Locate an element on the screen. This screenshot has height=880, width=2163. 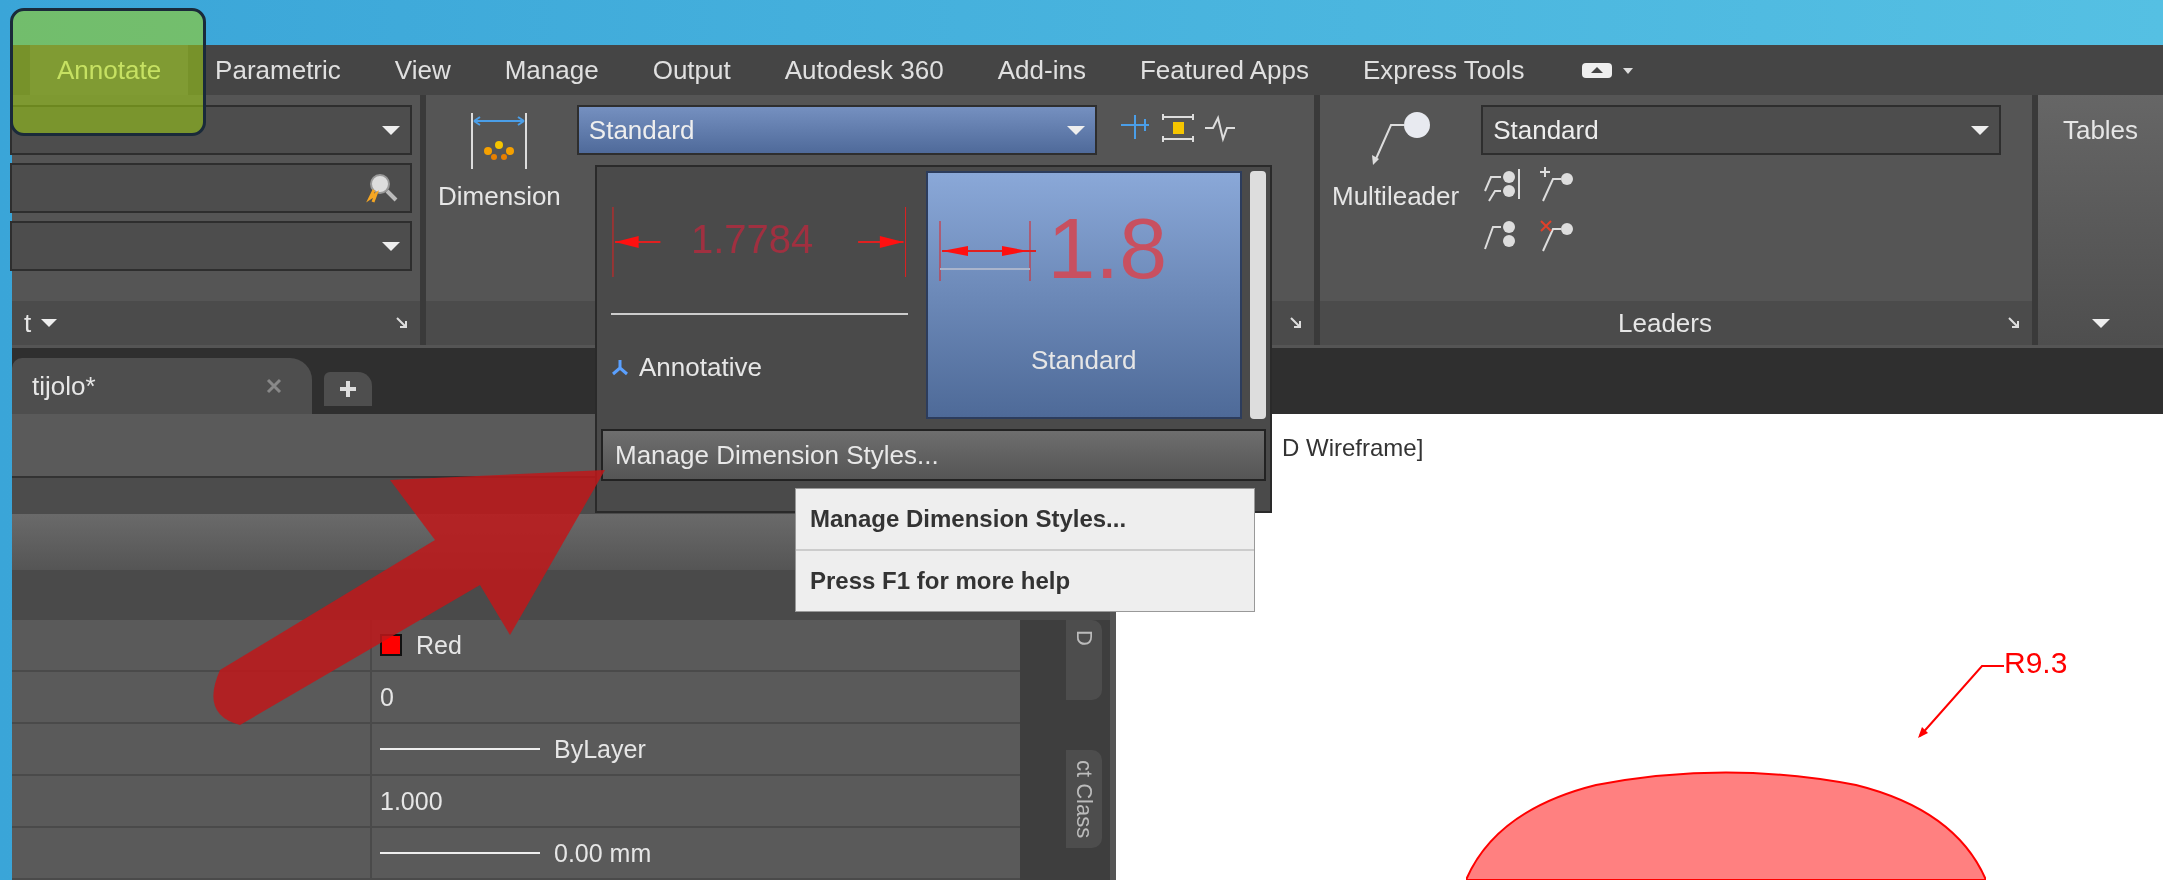
view-label: D Wireframe] is located at coordinates (1353, 448).